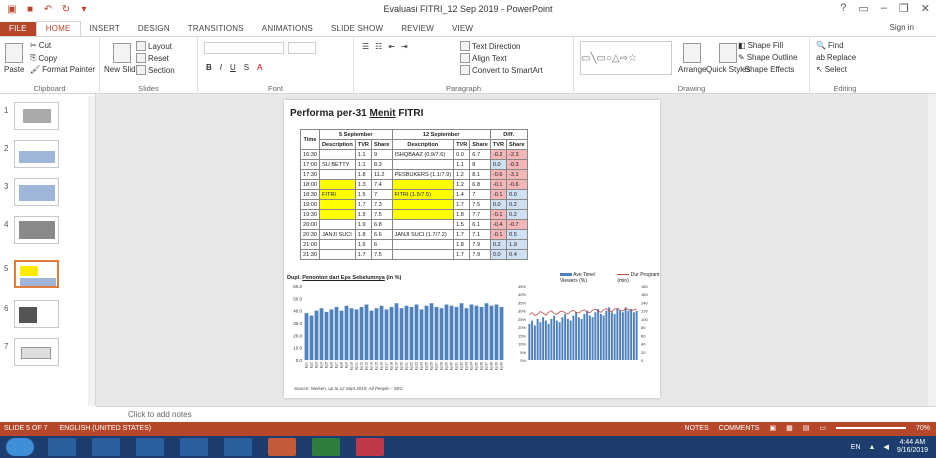 This screenshot has width=936, height=458. I want to click on convert-smartart-button: Convert to SmartArt, so click(501, 70).